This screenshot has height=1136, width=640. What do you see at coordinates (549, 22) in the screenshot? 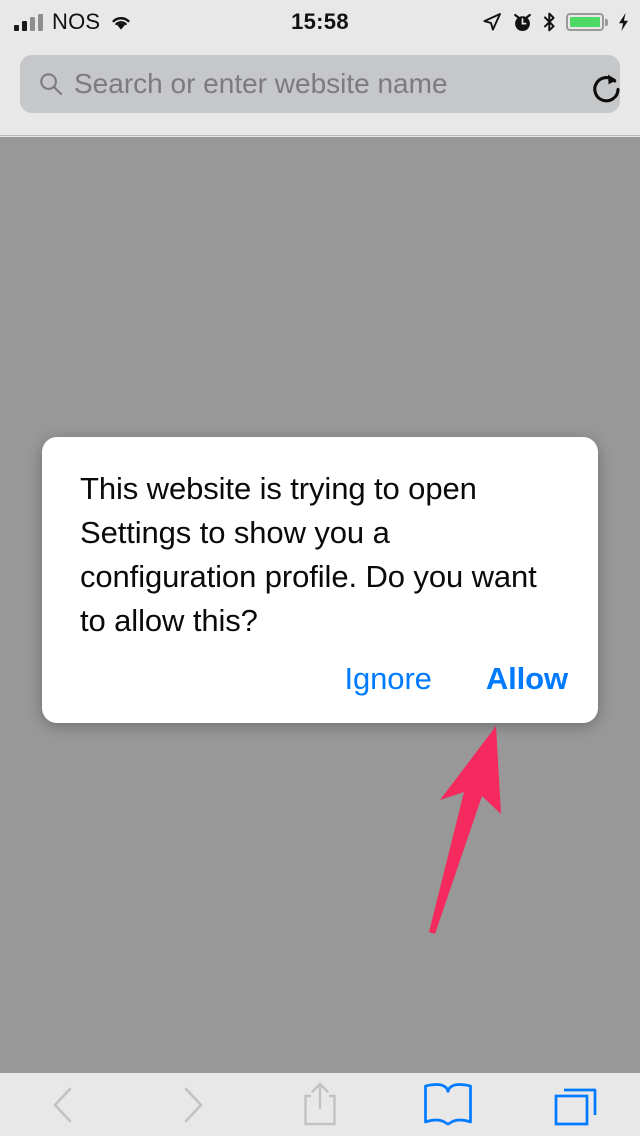
I see `bluetooth-icon` at bounding box center [549, 22].